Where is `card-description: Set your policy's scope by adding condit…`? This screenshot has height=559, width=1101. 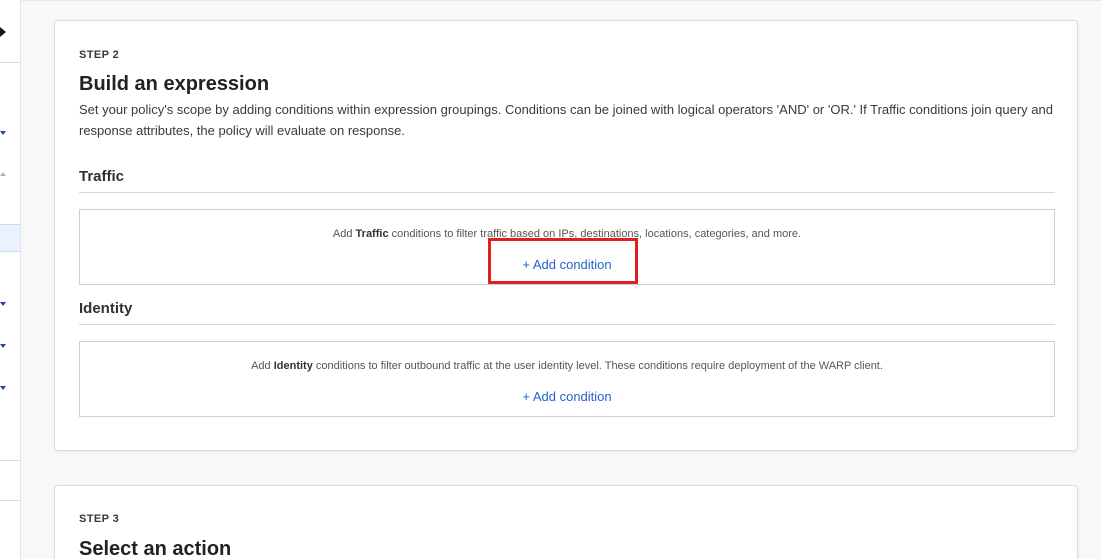 card-description: Set your policy's scope by adding condit… is located at coordinates (566, 120).